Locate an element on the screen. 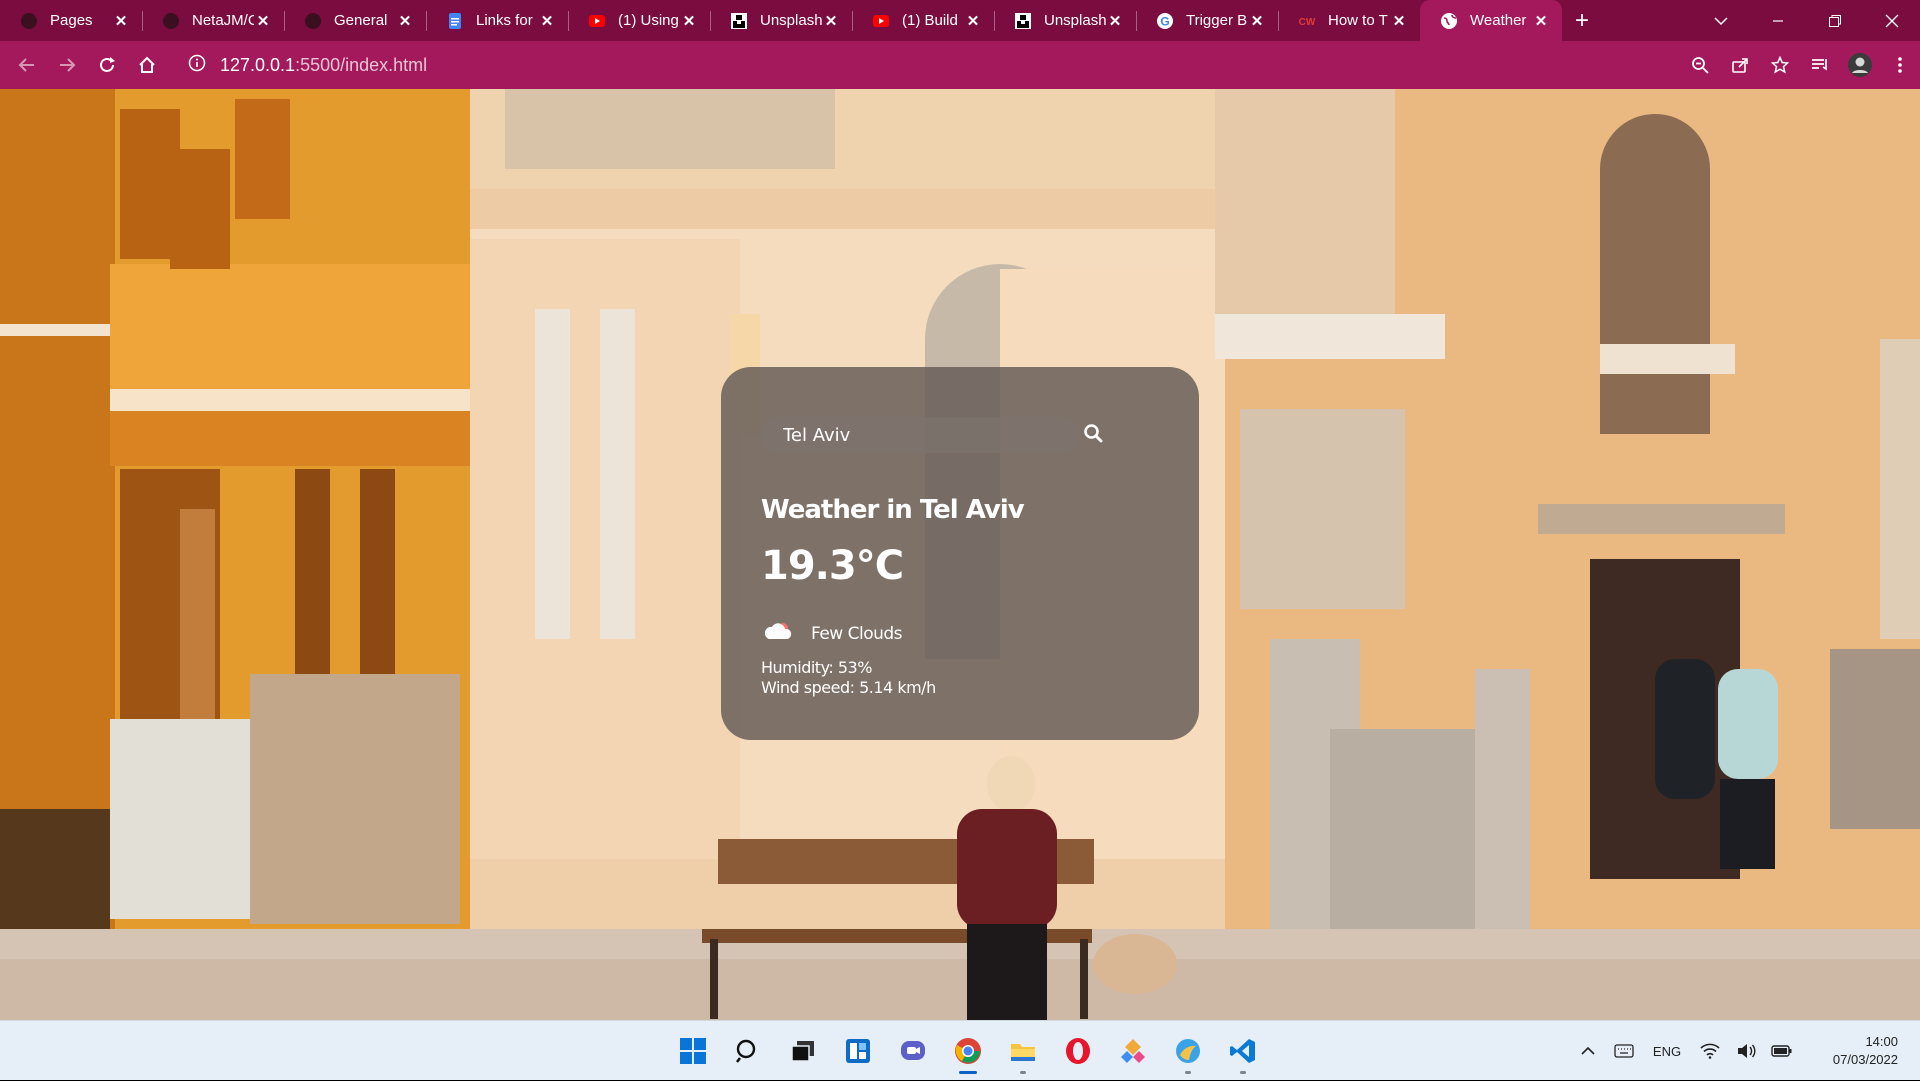 This screenshot has width=1920, height=1081. tab-netajm: NetaJM/C ✕ is located at coordinates (213, 20).